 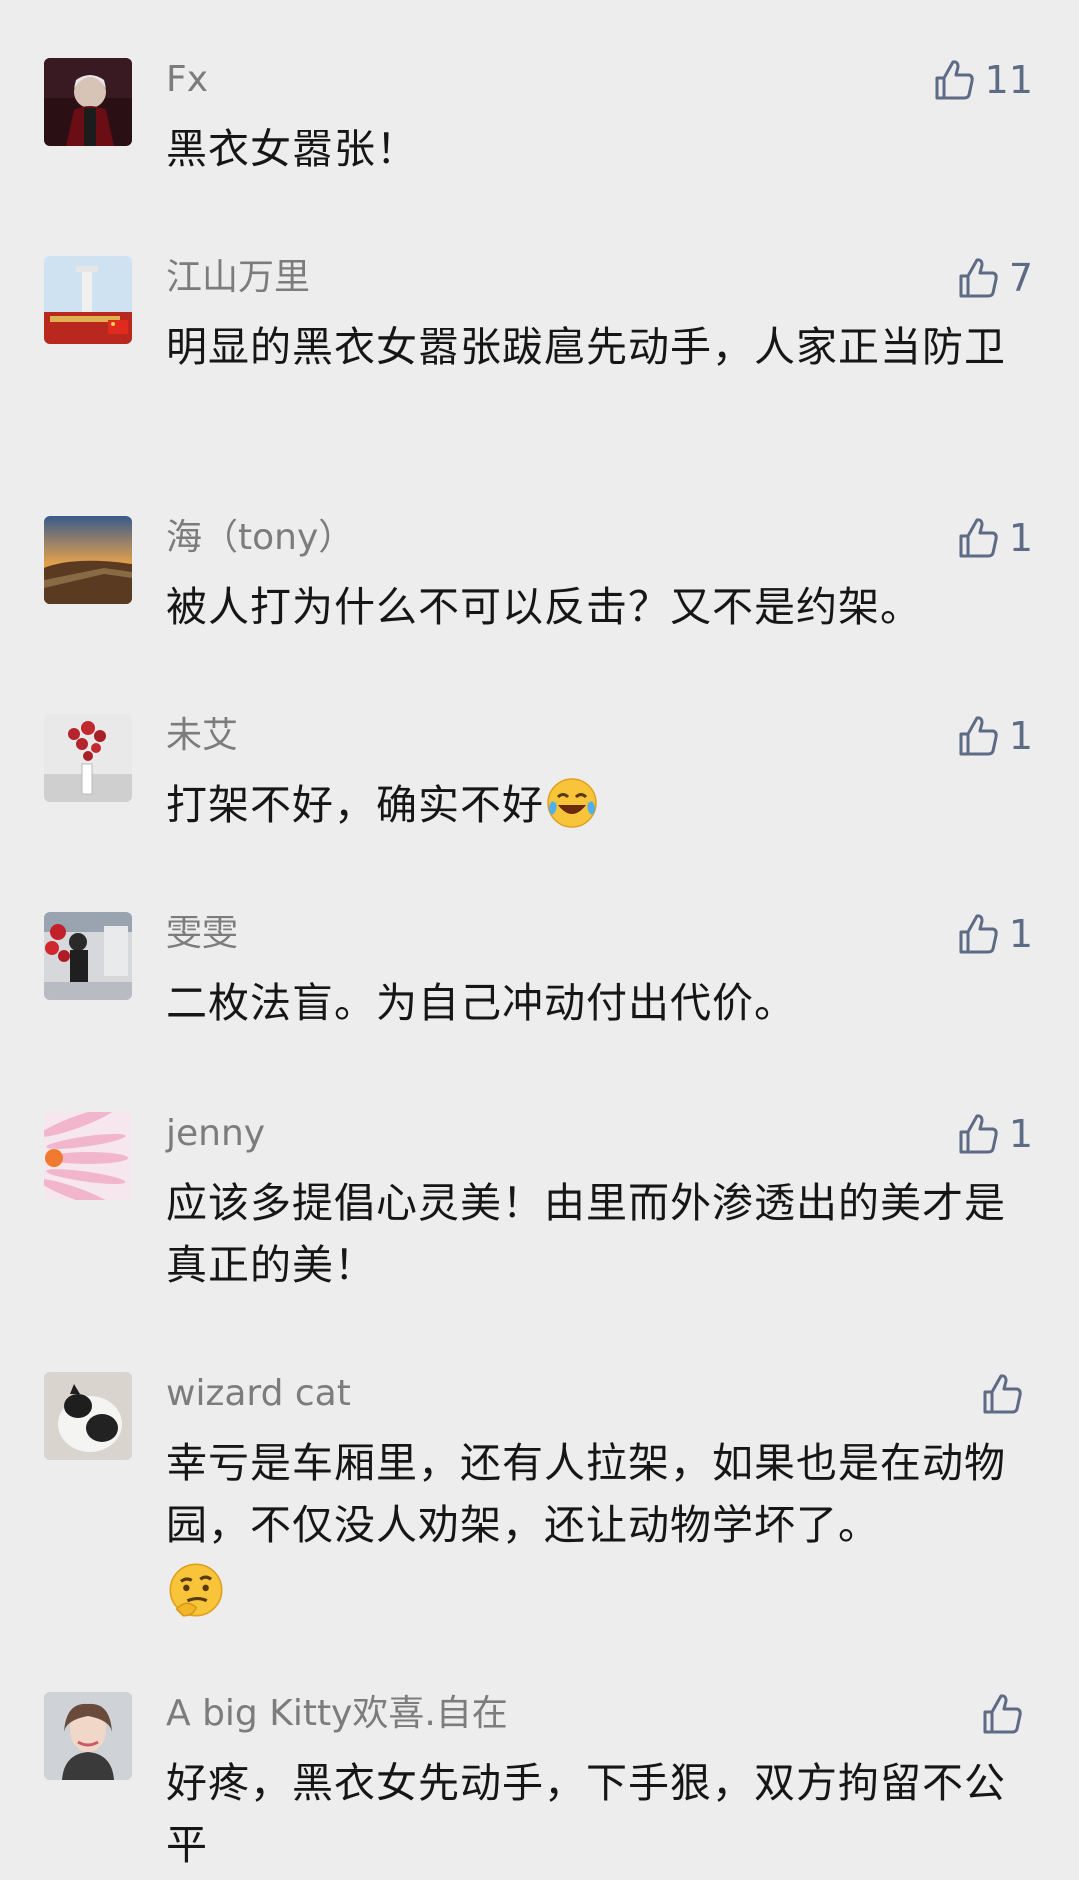 What do you see at coordinates (260, 538) in the screenshot?
I see `comment-username: 海（tony）` at bounding box center [260, 538].